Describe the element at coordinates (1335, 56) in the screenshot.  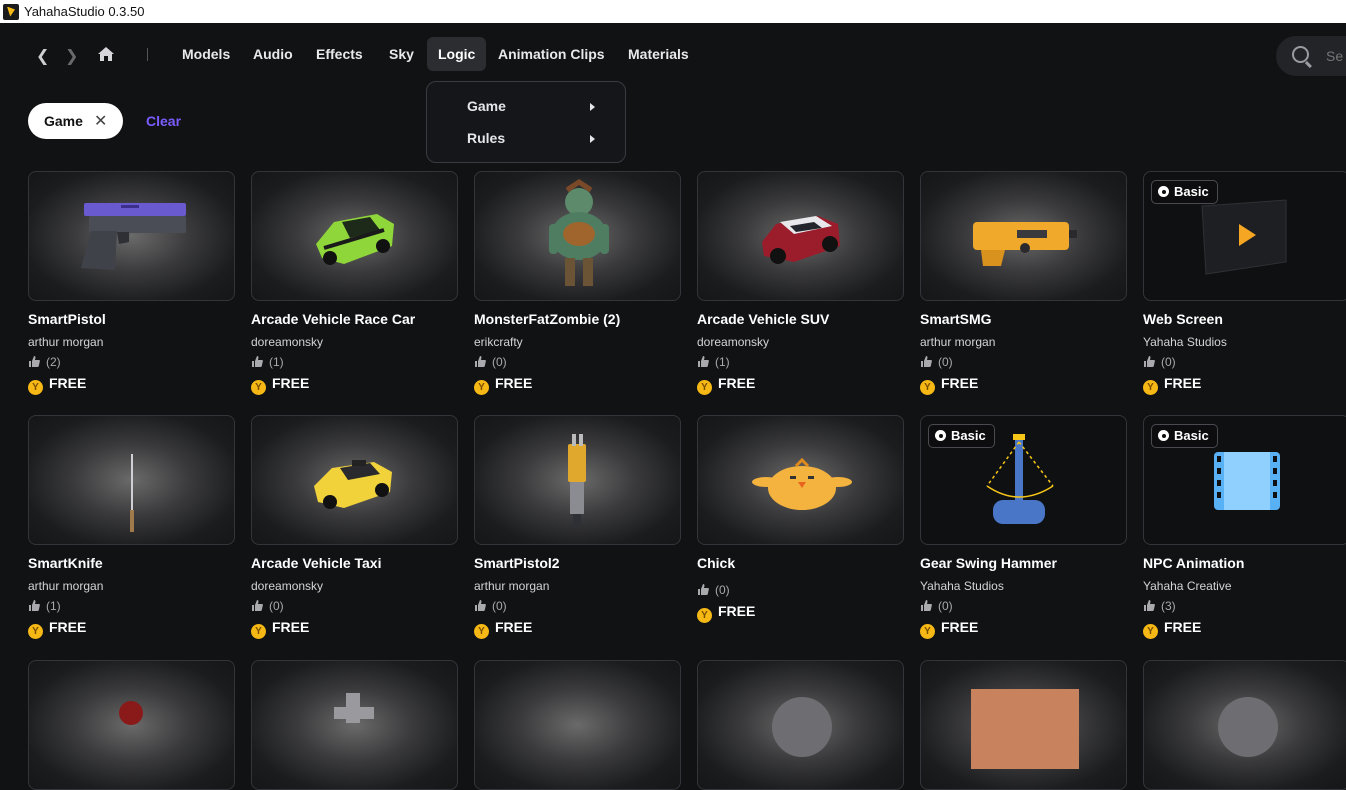
I see `search-input` at that location.